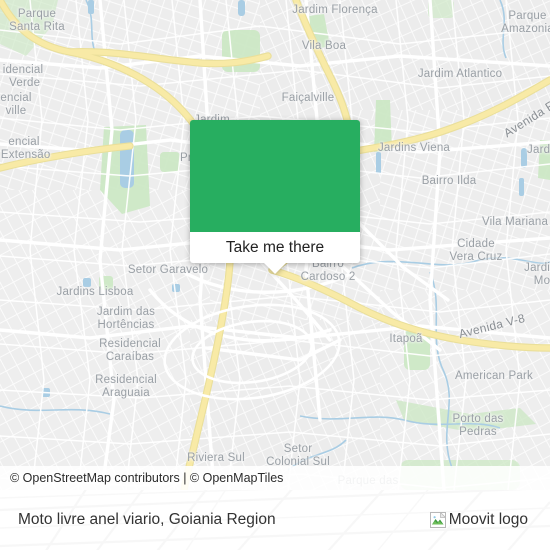 This screenshot has width=550, height=550. I want to click on attribution-openmaptiles: © OpenMapTiles, so click(237, 478).